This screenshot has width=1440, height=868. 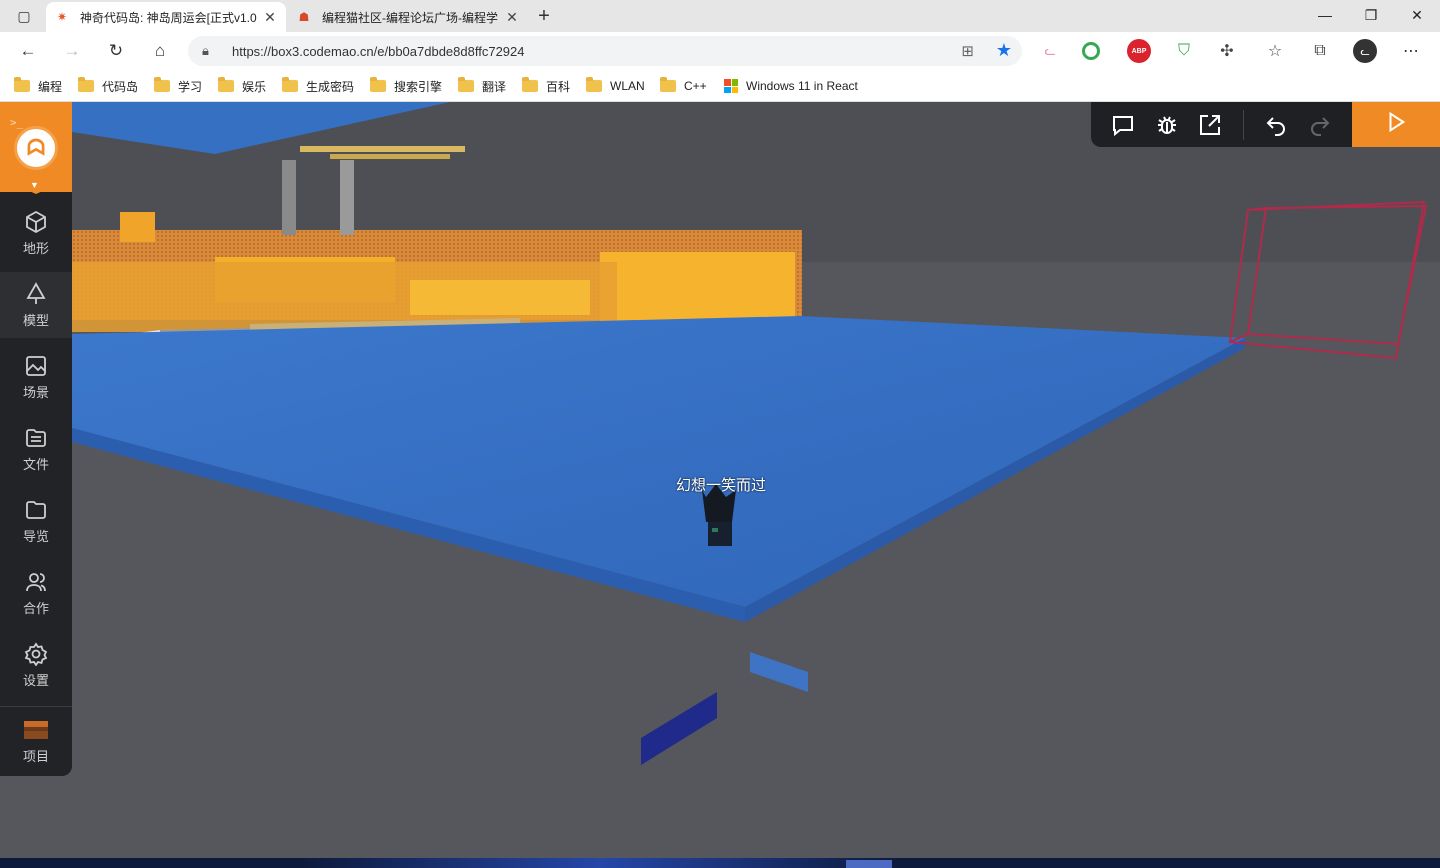 What do you see at coordinates (50, 86) in the screenshot?
I see `bookmark-label: 编程` at bounding box center [50, 86].